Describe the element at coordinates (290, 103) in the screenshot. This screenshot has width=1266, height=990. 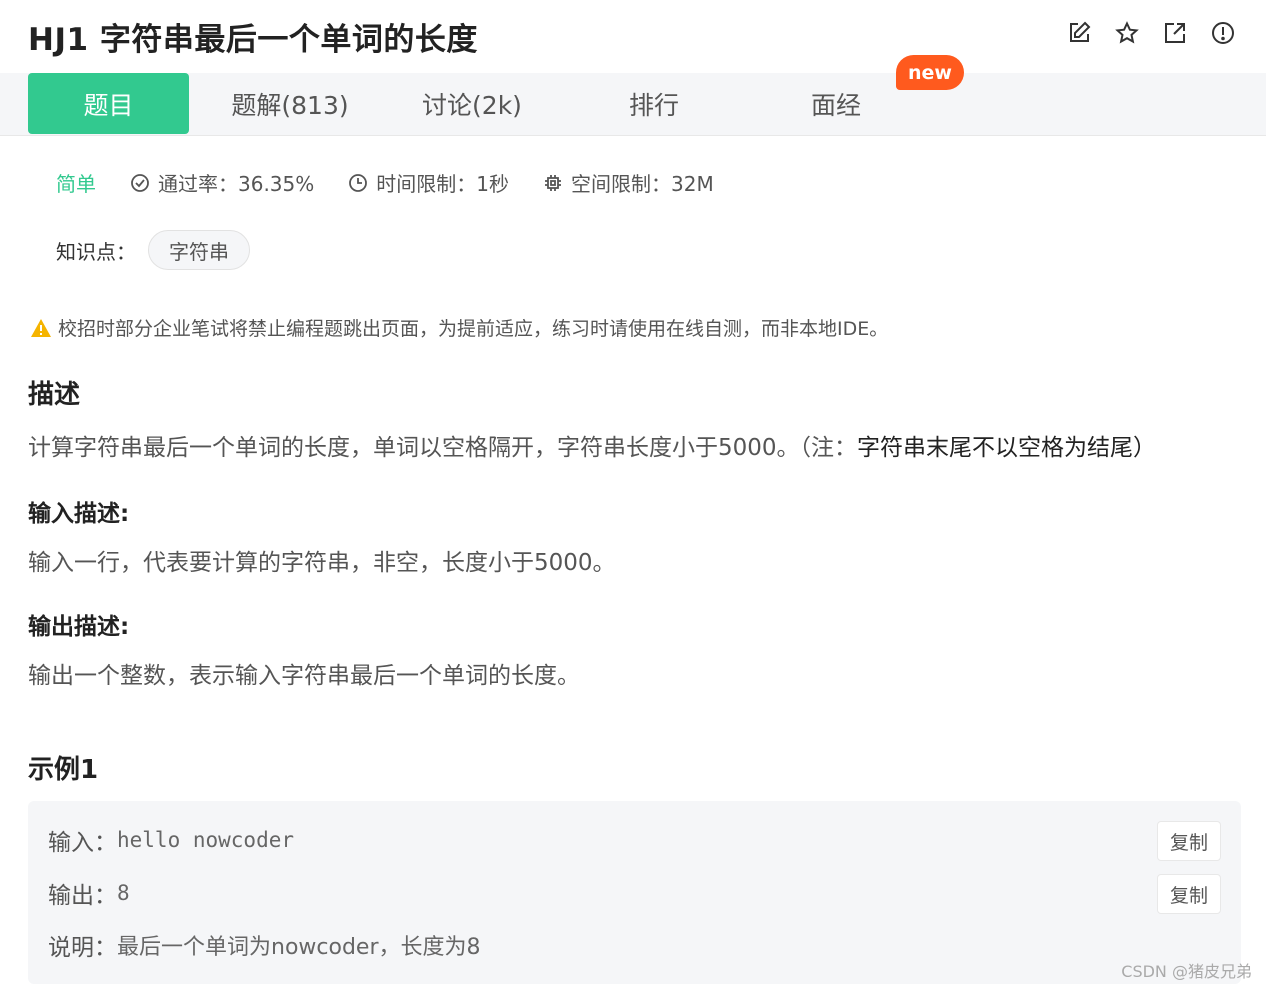
I see `tab-solutions: 题解(813)` at that location.